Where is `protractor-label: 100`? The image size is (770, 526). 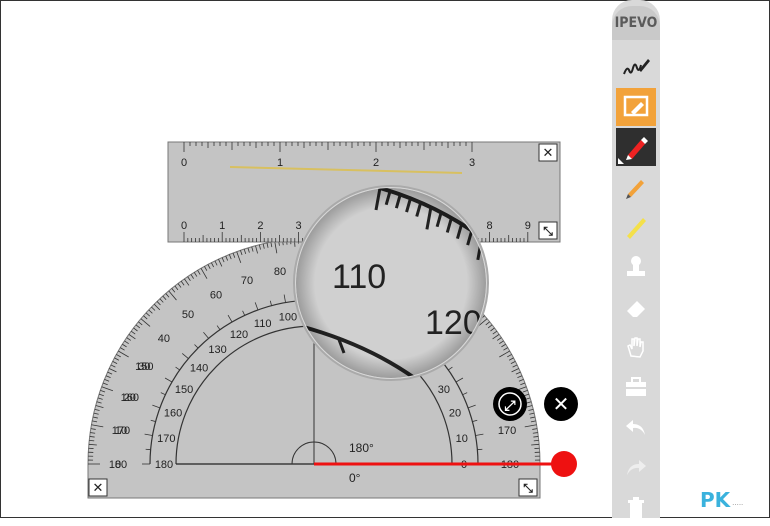 protractor-label: 100 is located at coordinates (288, 317).